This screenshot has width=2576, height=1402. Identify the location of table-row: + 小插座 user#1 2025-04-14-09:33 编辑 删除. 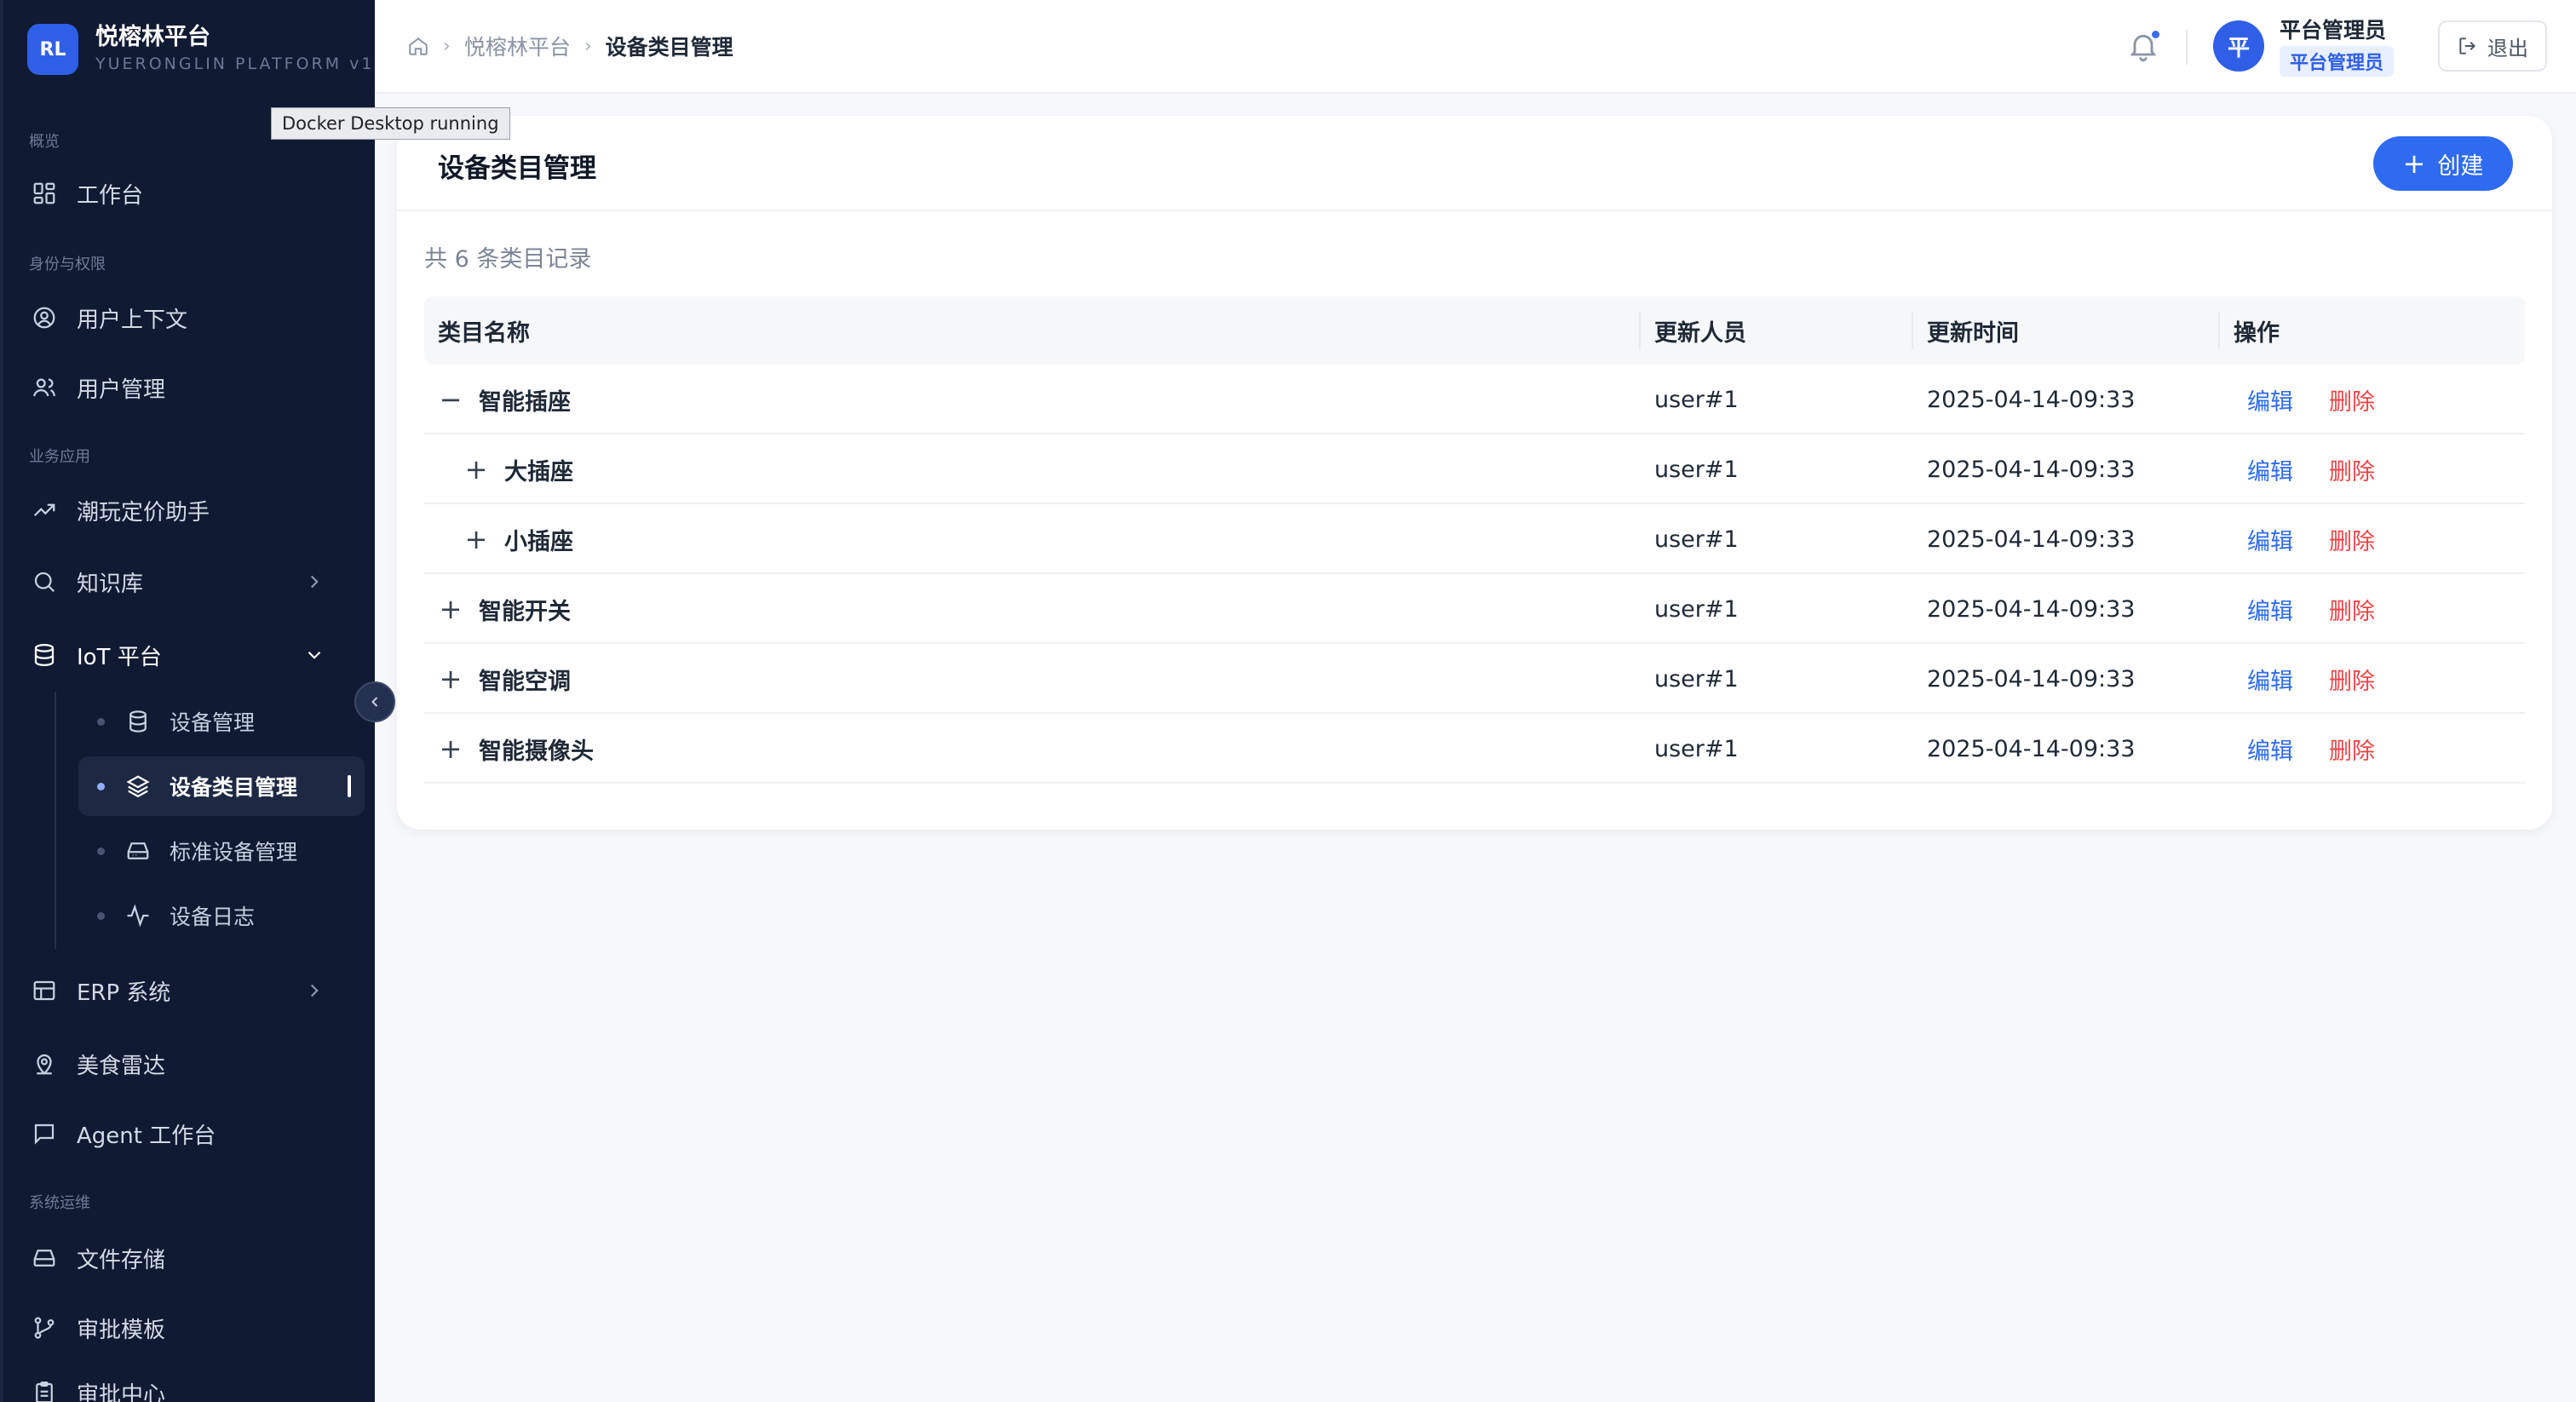
(1474, 539).